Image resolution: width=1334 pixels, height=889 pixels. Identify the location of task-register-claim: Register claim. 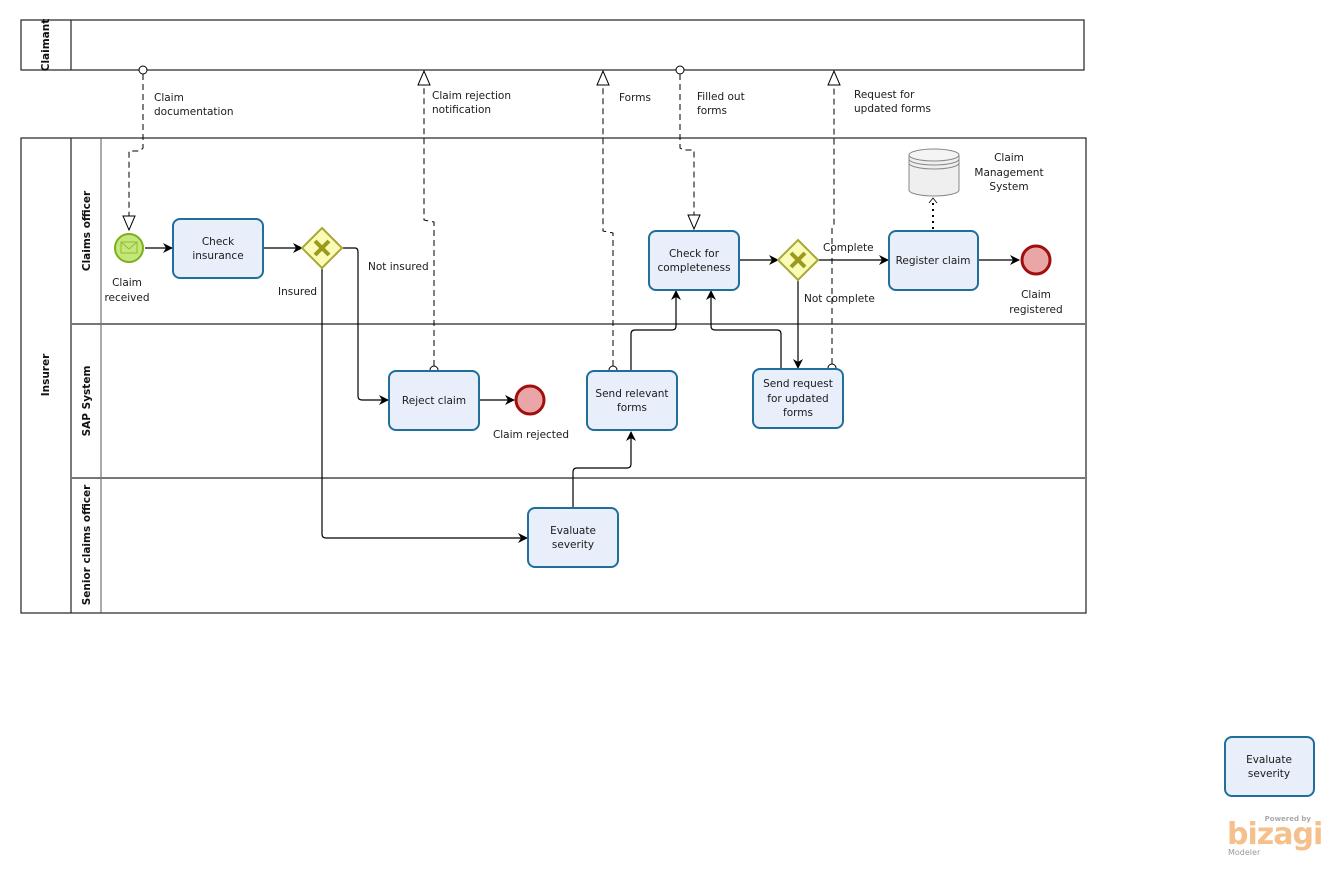
(933, 260).